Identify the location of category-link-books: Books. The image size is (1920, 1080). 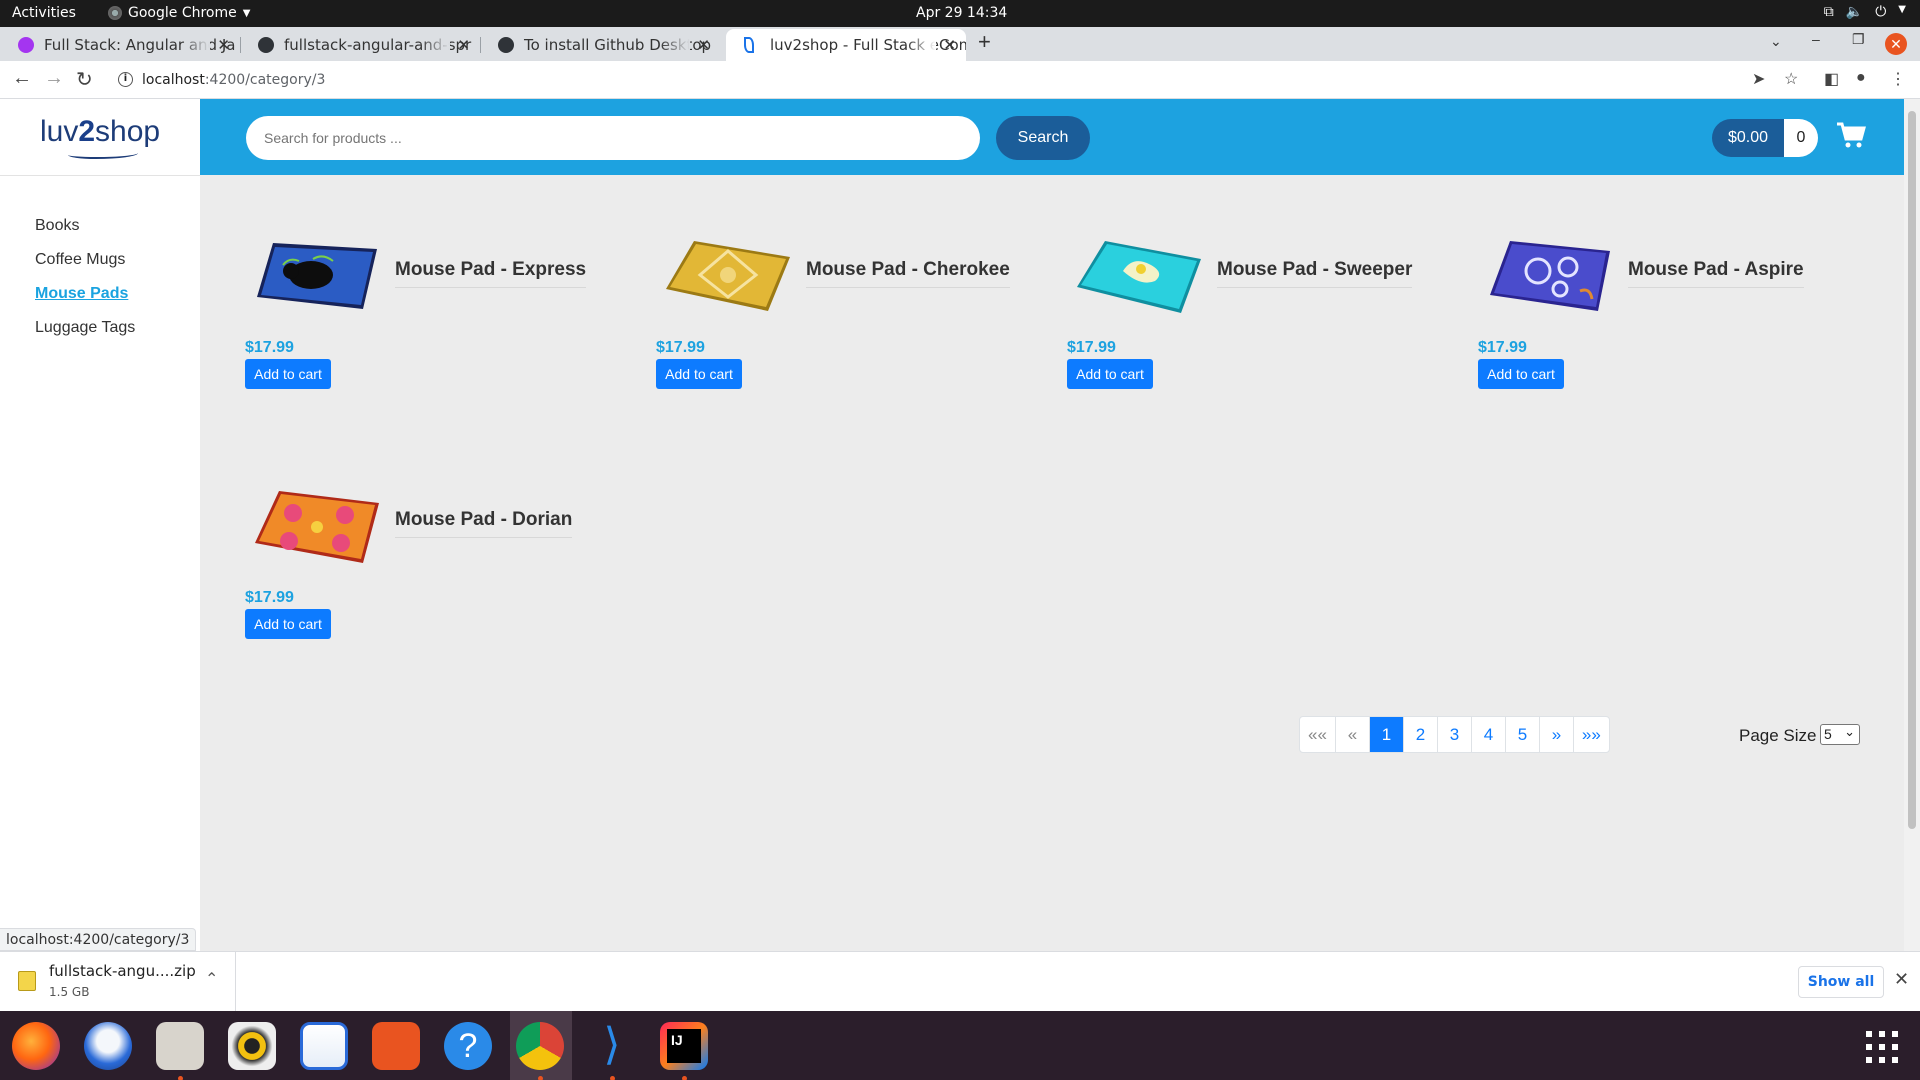
(57, 226).